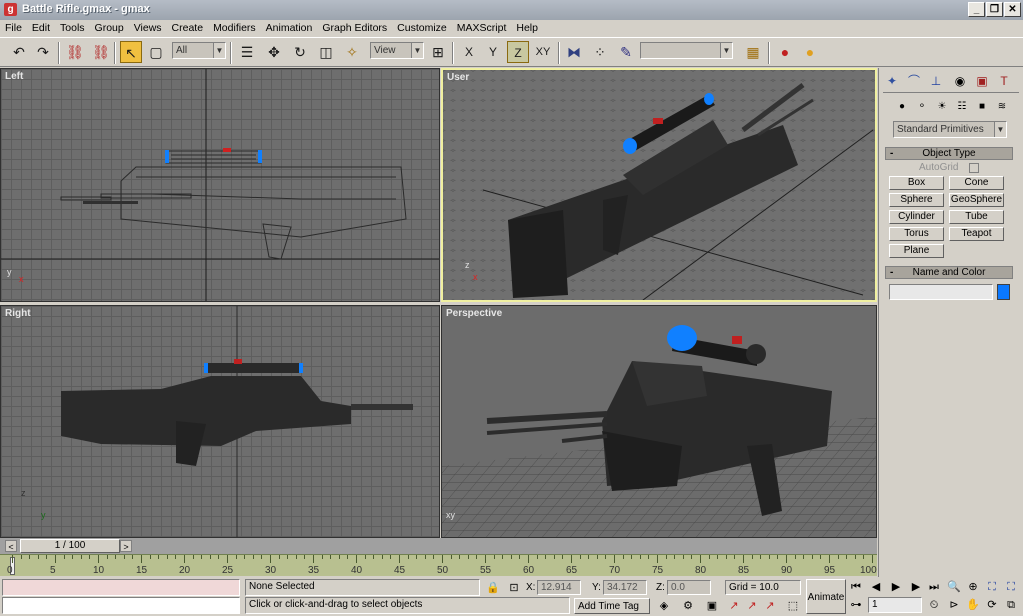 This screenshot has width=1023, height=616. What do you see at coordinates (916, 587) in the screenshot?
I see `next-frame-icon: ▶` at bounding box center [916, 587].